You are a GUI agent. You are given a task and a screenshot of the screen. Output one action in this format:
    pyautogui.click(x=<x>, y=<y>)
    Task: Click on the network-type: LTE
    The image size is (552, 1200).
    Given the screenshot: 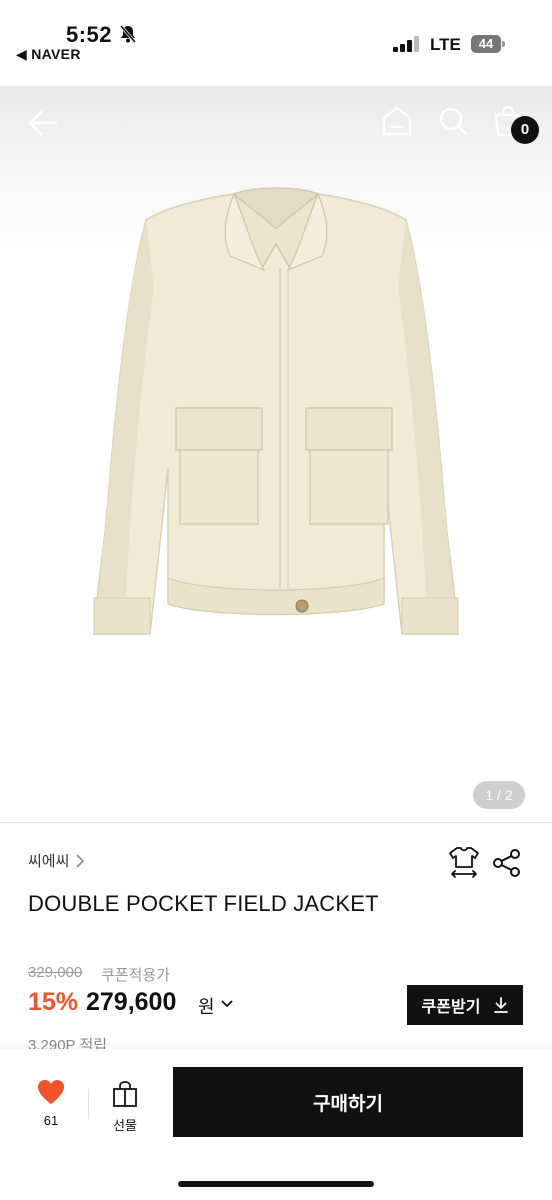 What is the action you would take?
    pyautogui.click(x=445, y=44)
    